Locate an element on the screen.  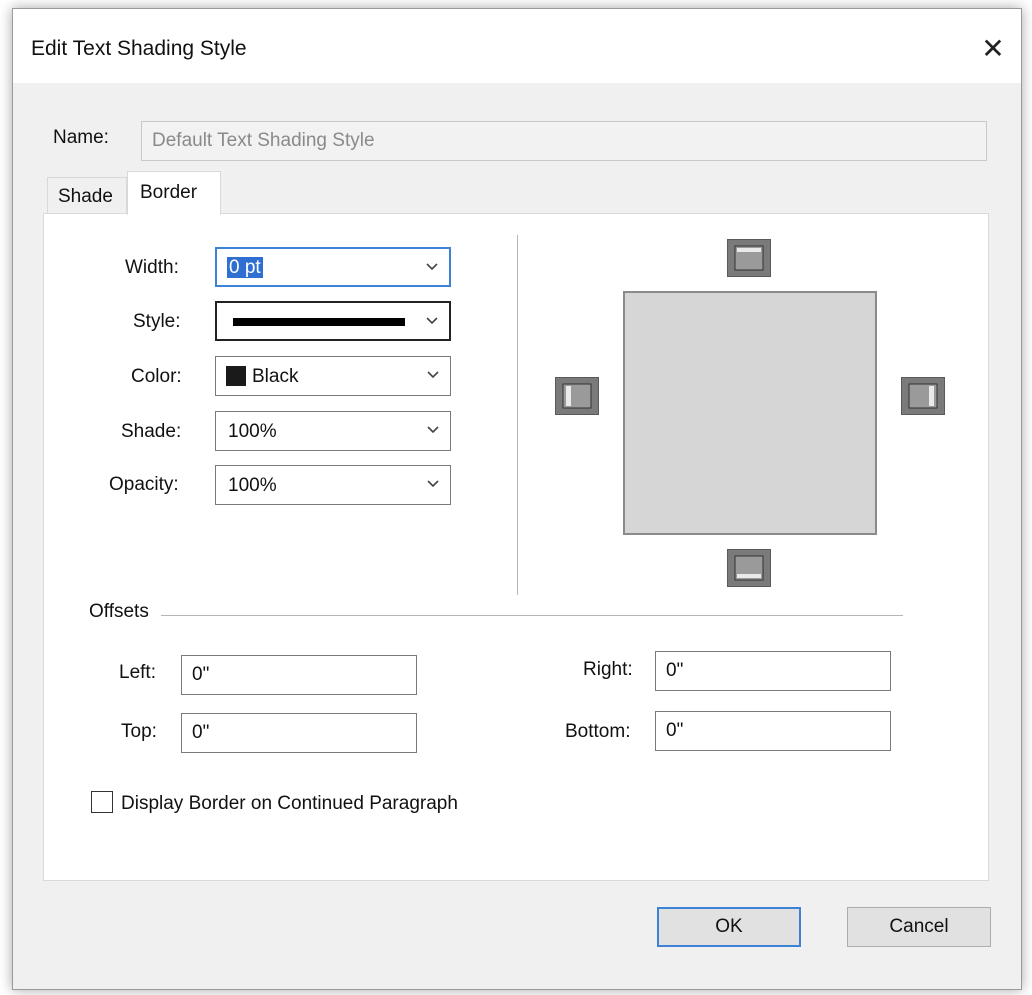
border-top-icon is located at coordinates (749, 258).